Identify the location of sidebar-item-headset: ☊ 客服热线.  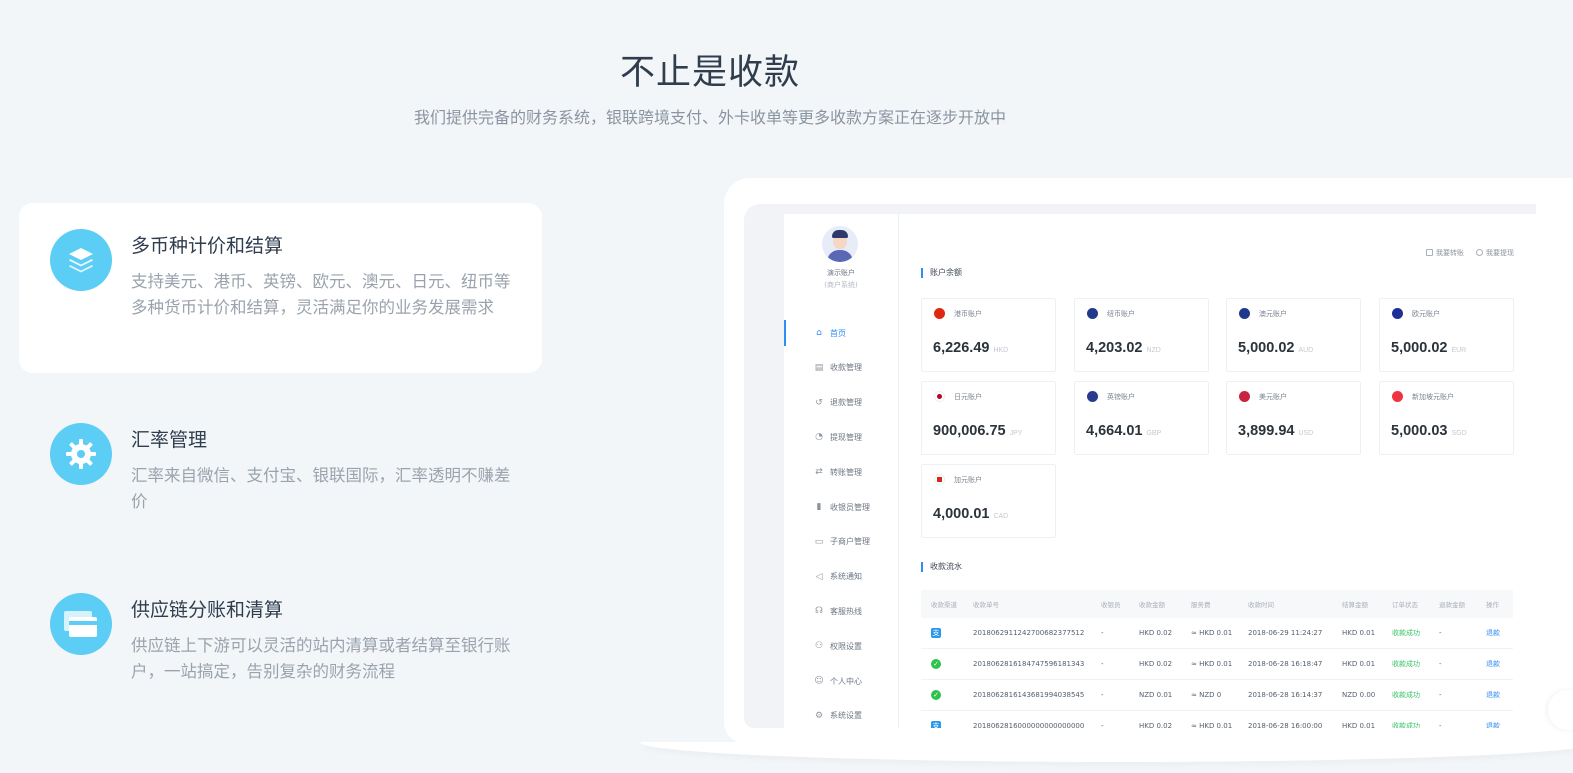
(841, 611).